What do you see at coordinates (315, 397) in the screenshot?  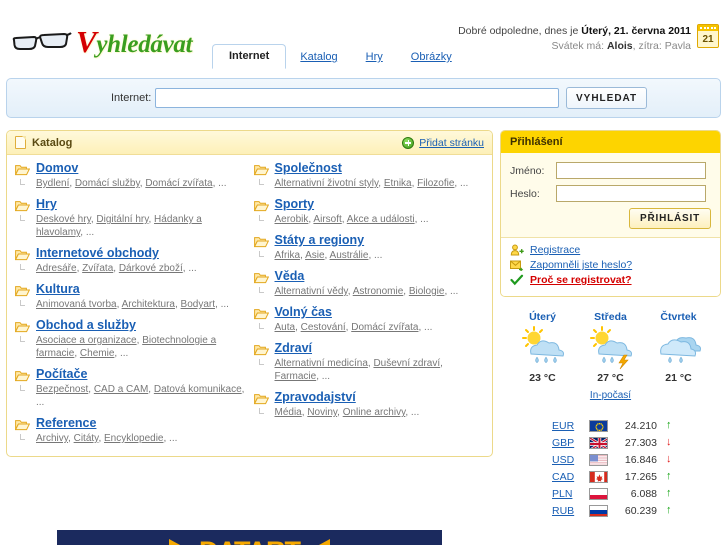 I see `category-name: Zpravodajství` at bounding box center [315, 397].